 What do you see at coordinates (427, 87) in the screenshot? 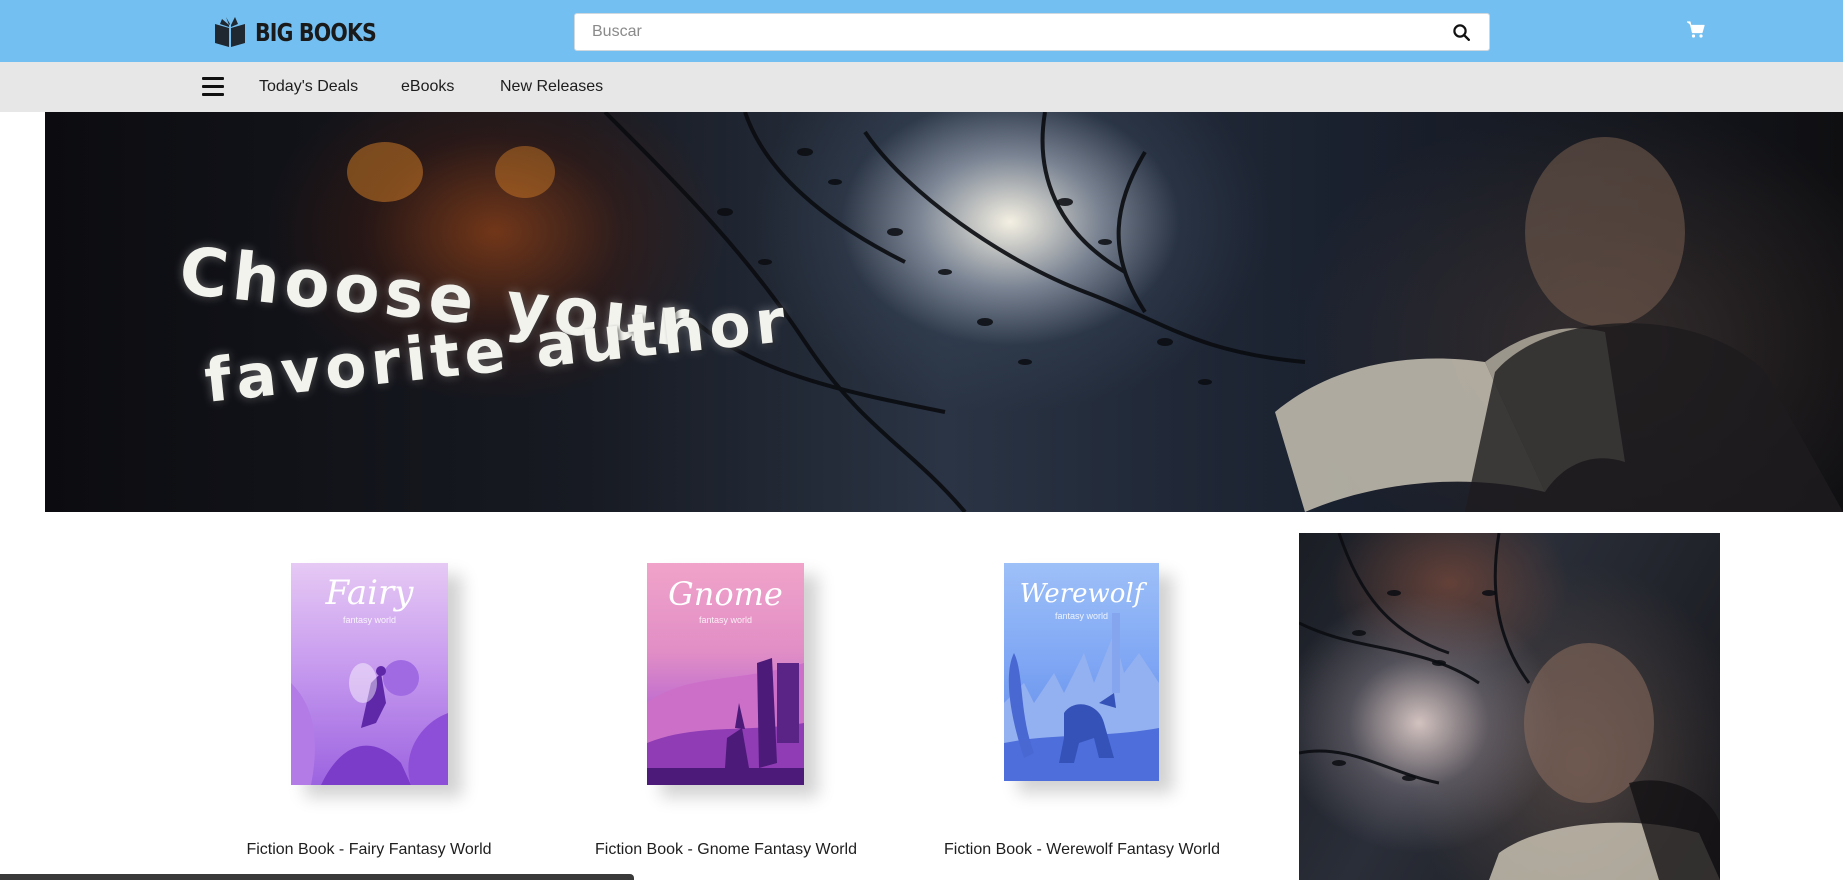
I see `nav-link-ebooks: eBooks` at bounding box center [427, 87].